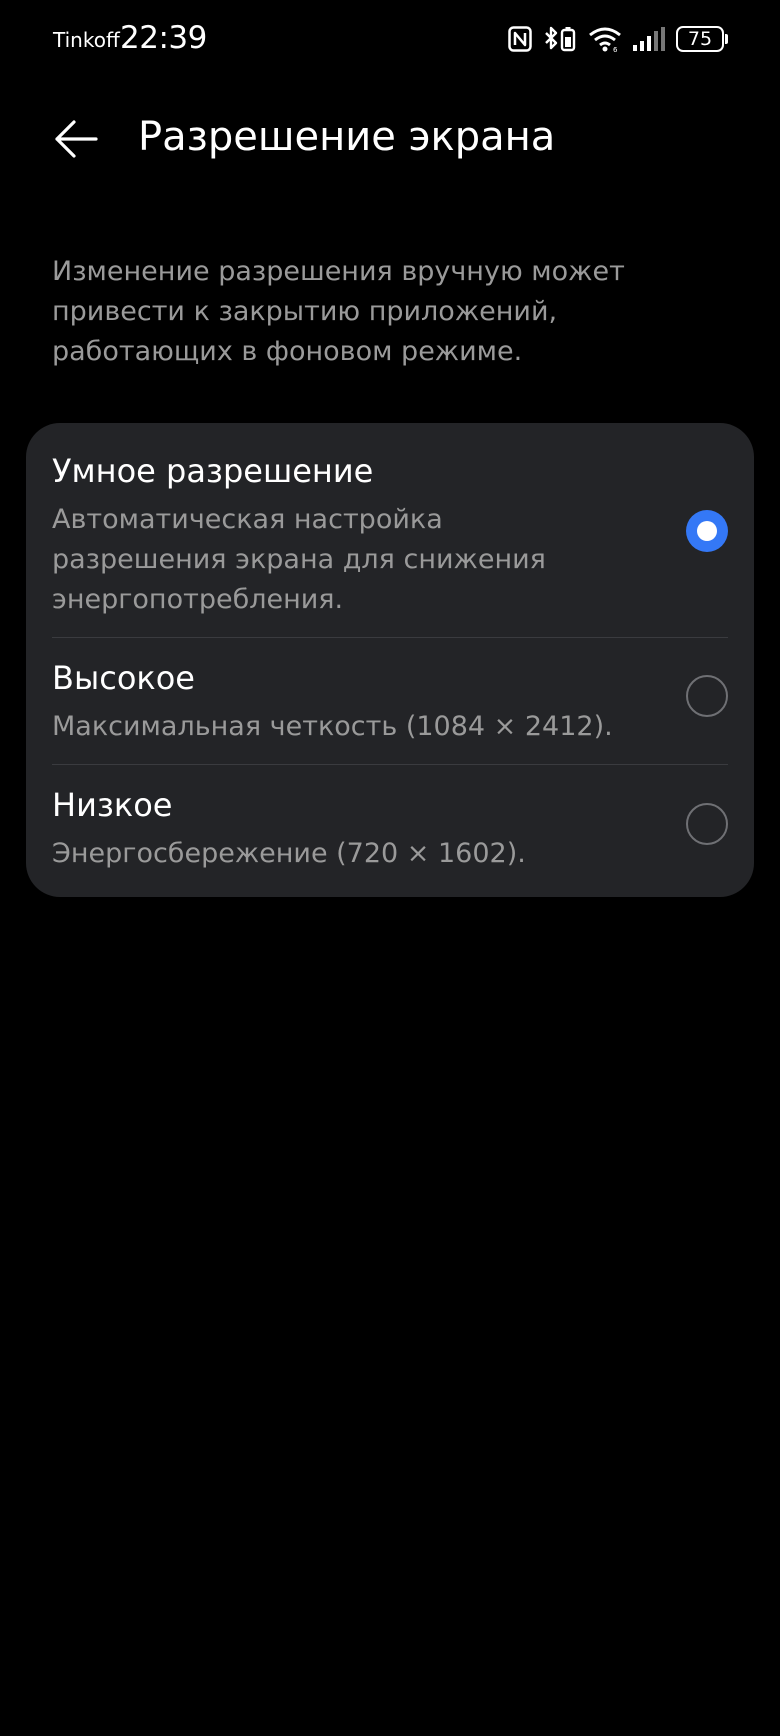  What do you see at coordinates (390, 831) in the screenshot?
I see `option-low-resolution: Низкое Энергосбережение (720 × 1602).` at bounding box center [390, 831].